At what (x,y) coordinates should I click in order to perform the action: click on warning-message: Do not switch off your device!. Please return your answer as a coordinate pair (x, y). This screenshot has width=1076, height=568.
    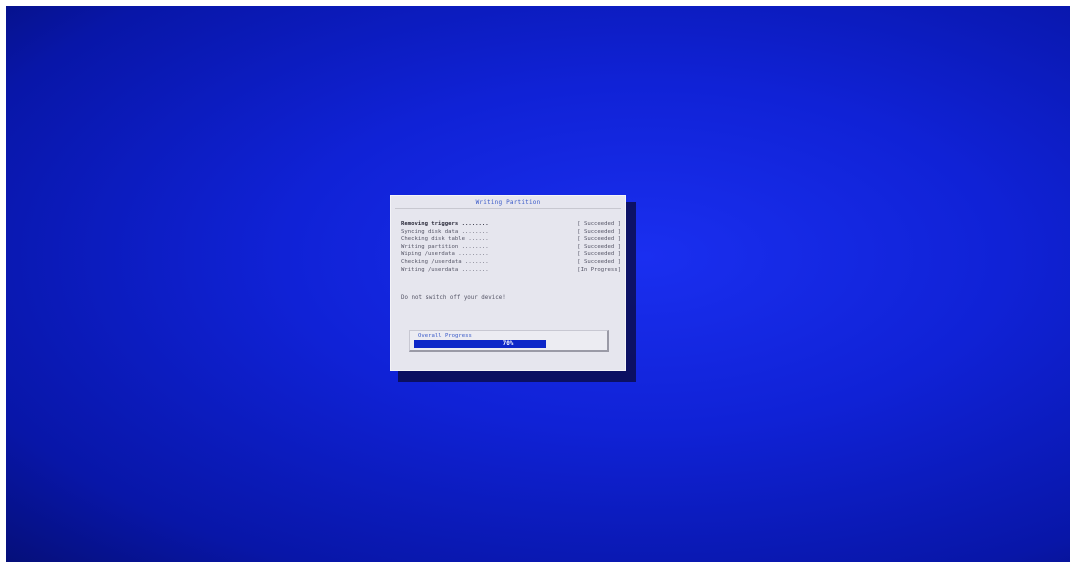
    Looking at the image, I should click on (453, 298).